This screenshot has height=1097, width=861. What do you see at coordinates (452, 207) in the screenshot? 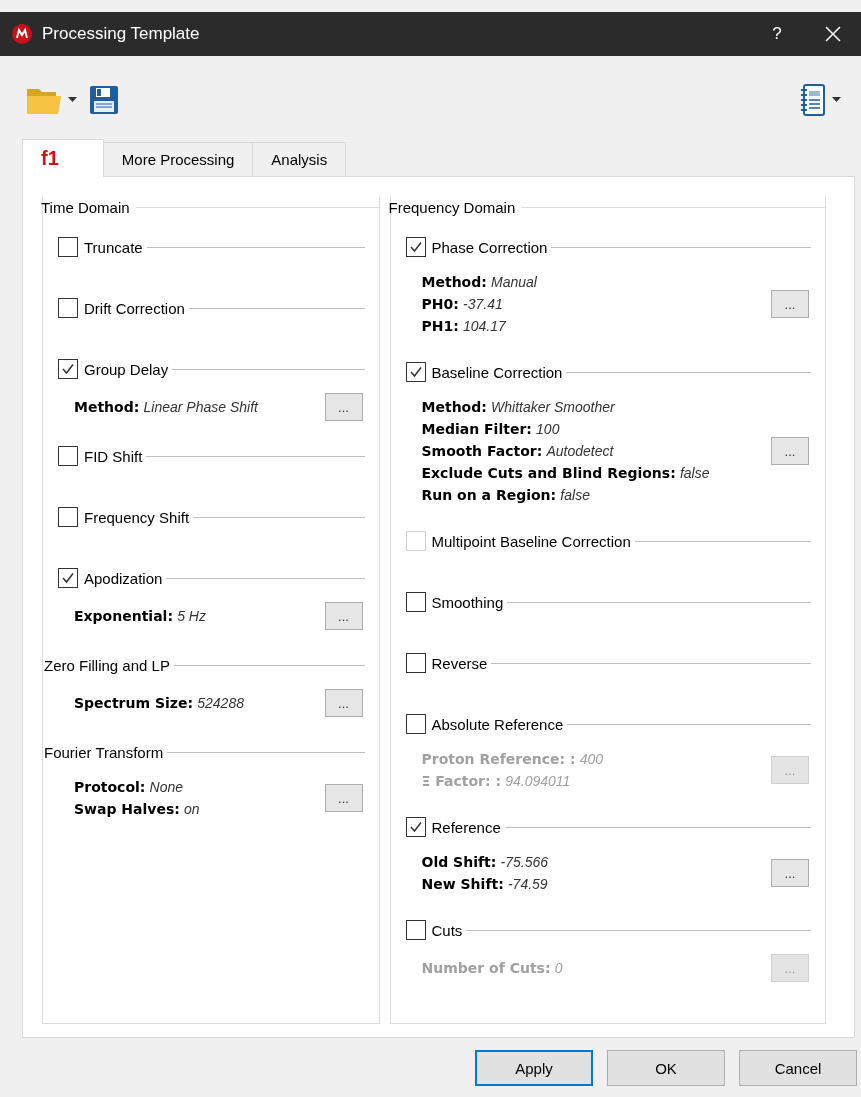
I see `group-title: Frequency Domain` at bounding box center [452, 207].